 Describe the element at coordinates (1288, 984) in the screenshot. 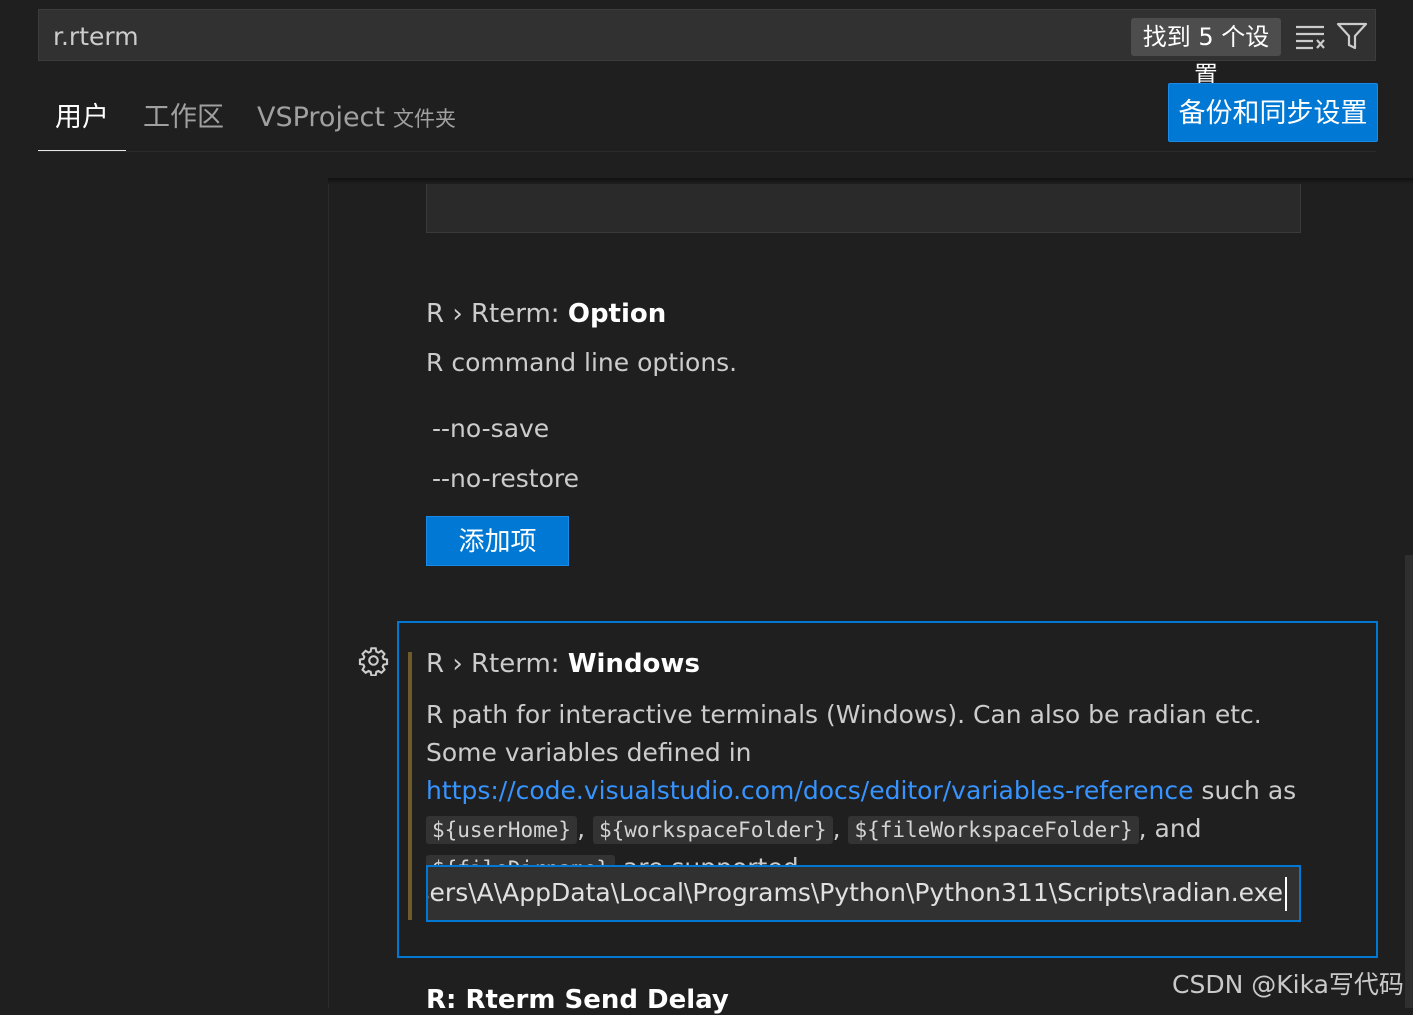

I see `watermark: CSDN @Kika写代码` at that location.